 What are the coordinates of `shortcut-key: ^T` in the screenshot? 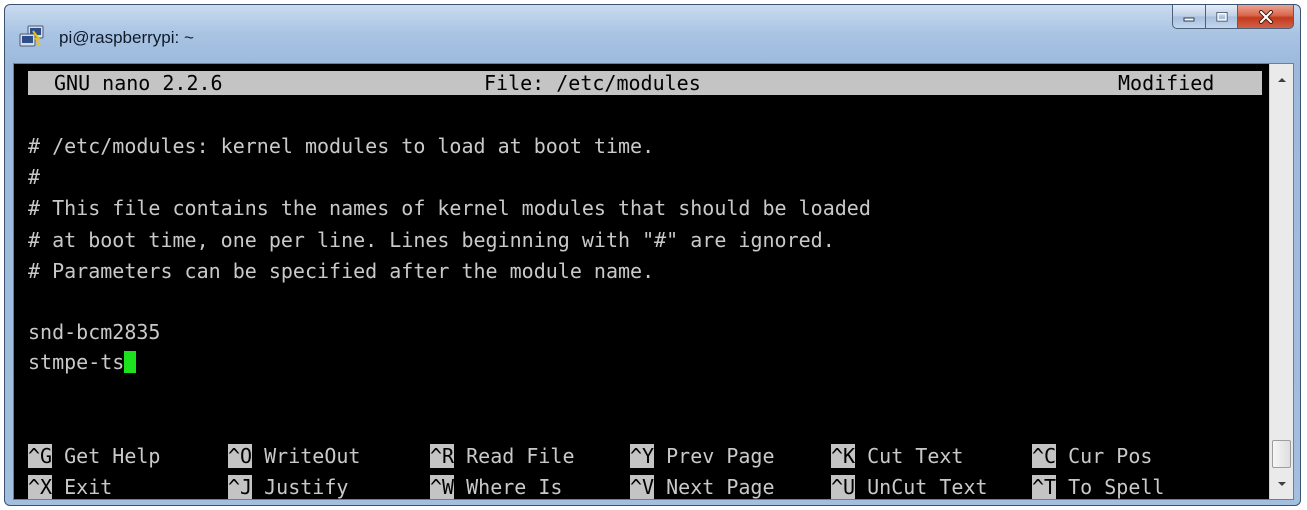 It's located at (1044, 487).